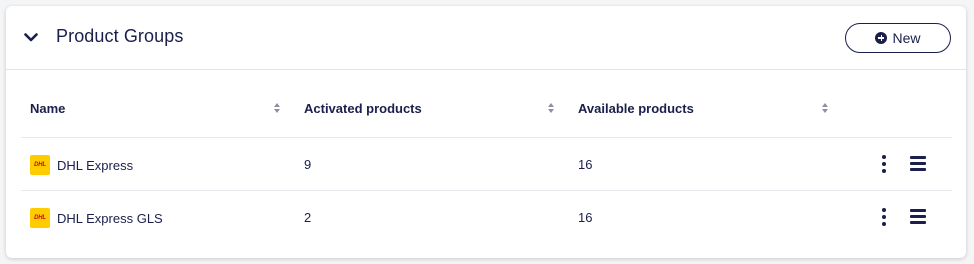  What do you see at coordinates (308, 217) in the screenshot?
I see `activated-count: 2` at bounding box center [308, 217].